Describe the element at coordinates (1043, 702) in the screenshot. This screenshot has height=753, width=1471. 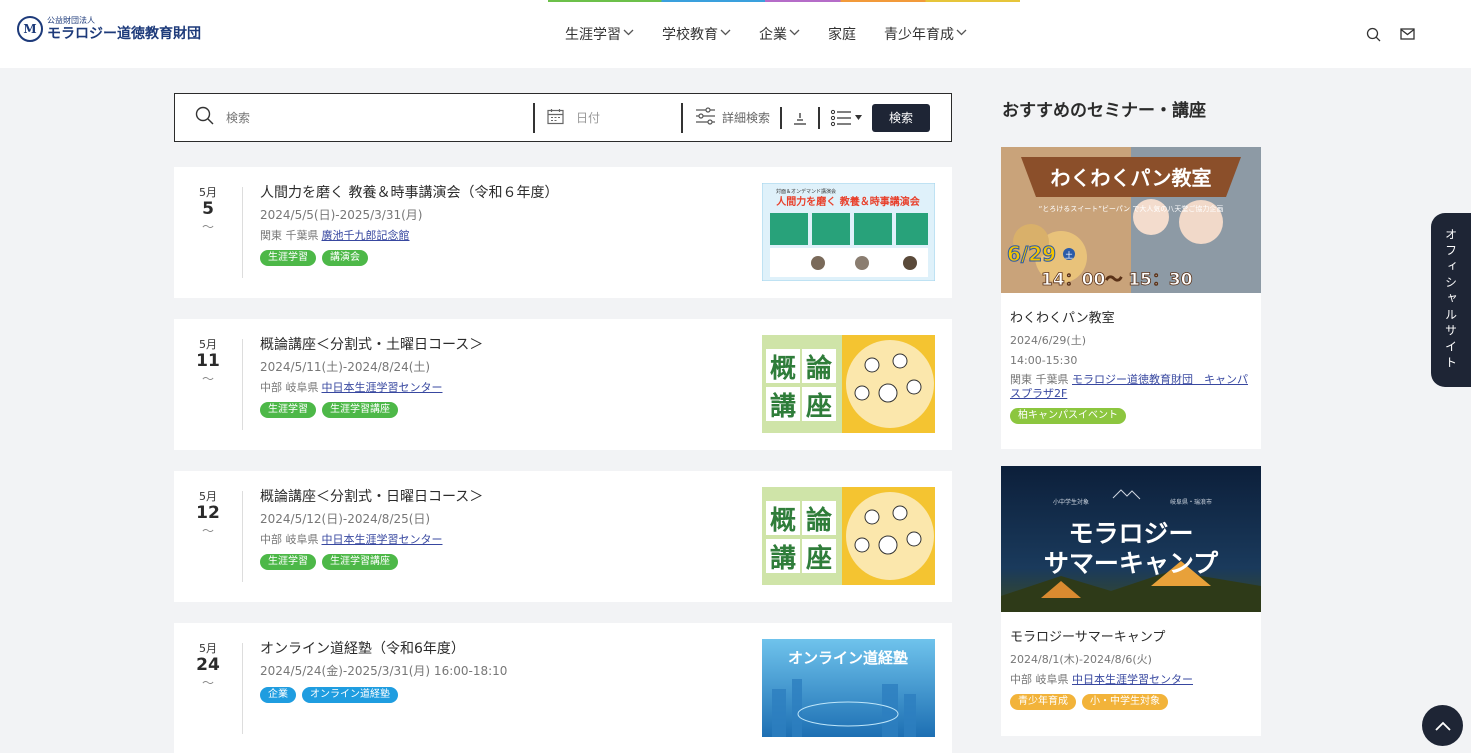
I see `category-tag: 青少年育成` at that location.